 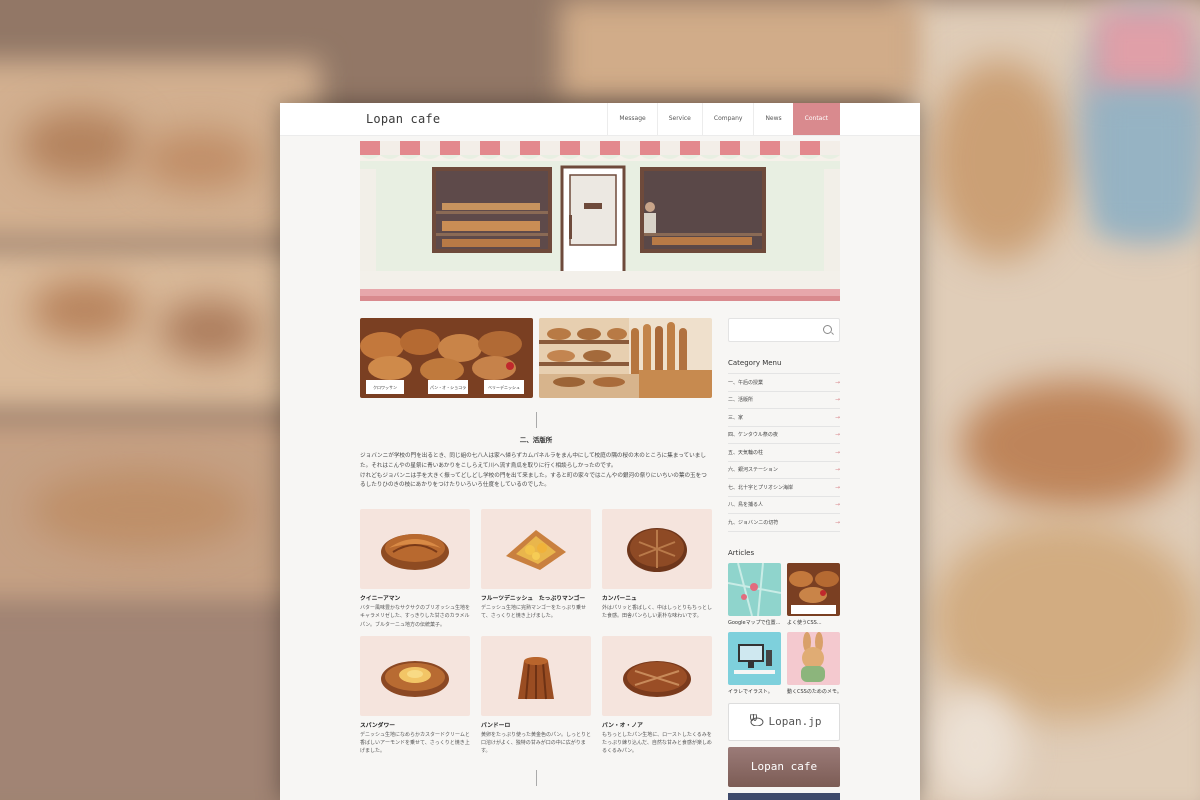 I want to click on nav-company: Company, so click(x=727, y=119).